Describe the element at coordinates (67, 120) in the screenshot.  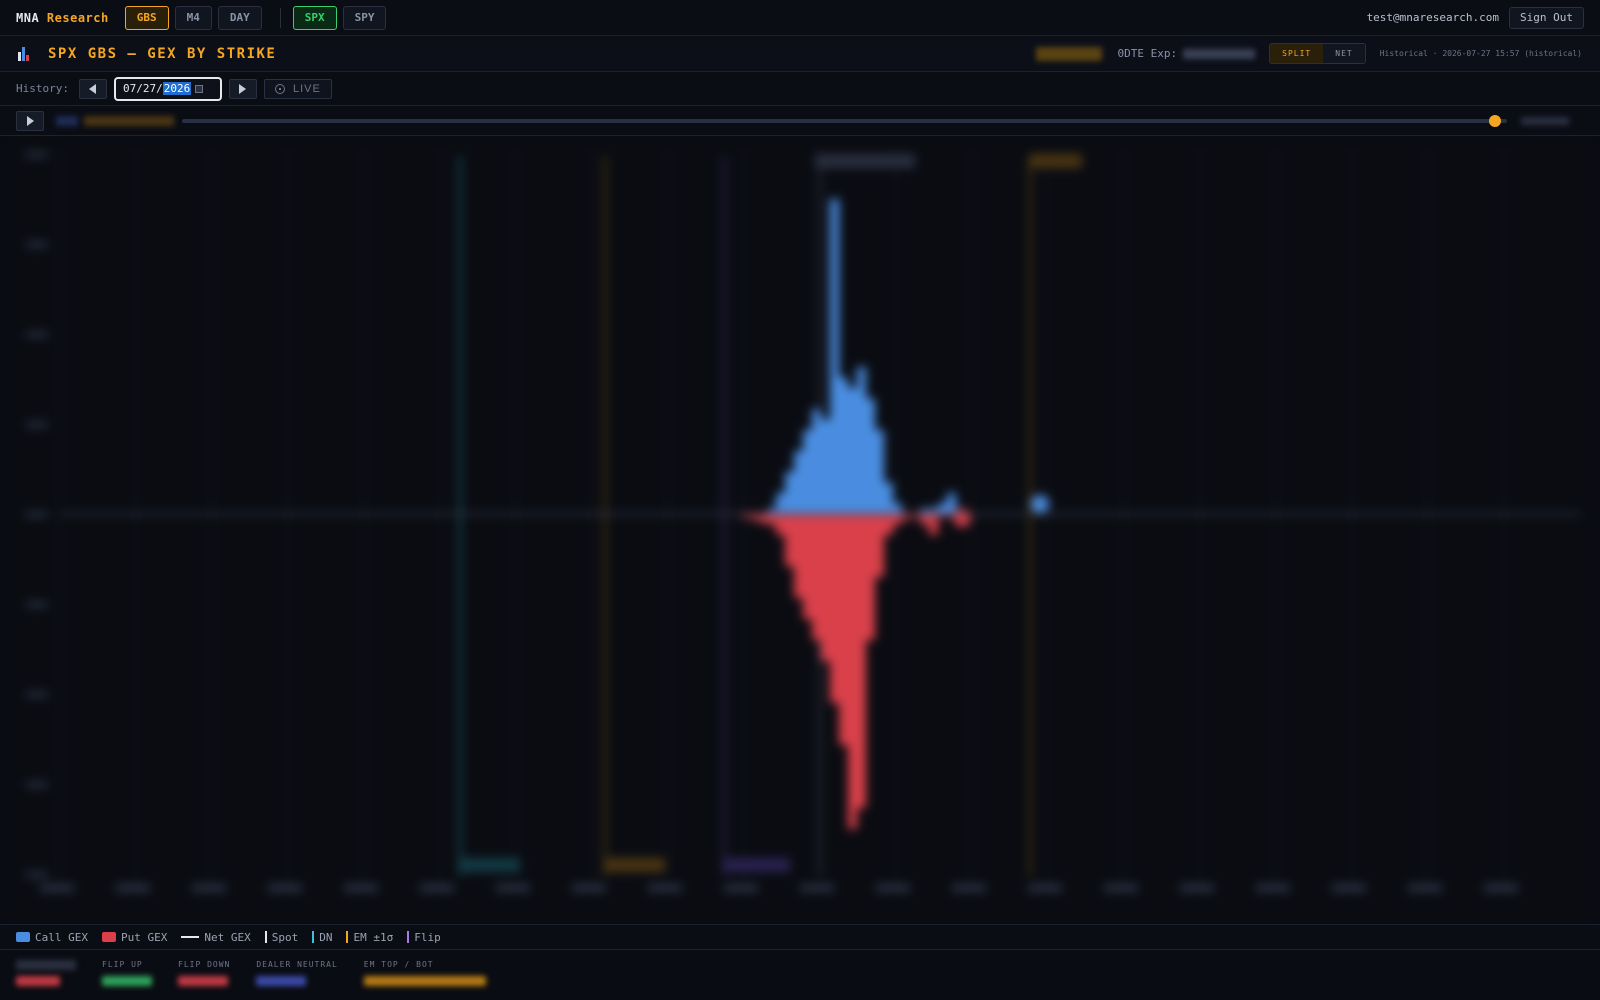
I see `timeline-speed` at that location.